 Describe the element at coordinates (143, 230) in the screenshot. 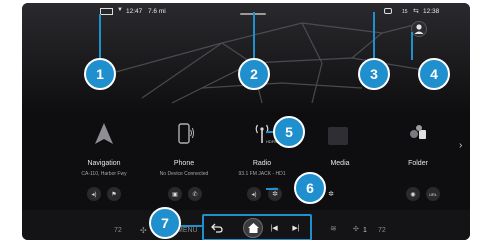

I see `fan-left-icon: ✣` at that location.